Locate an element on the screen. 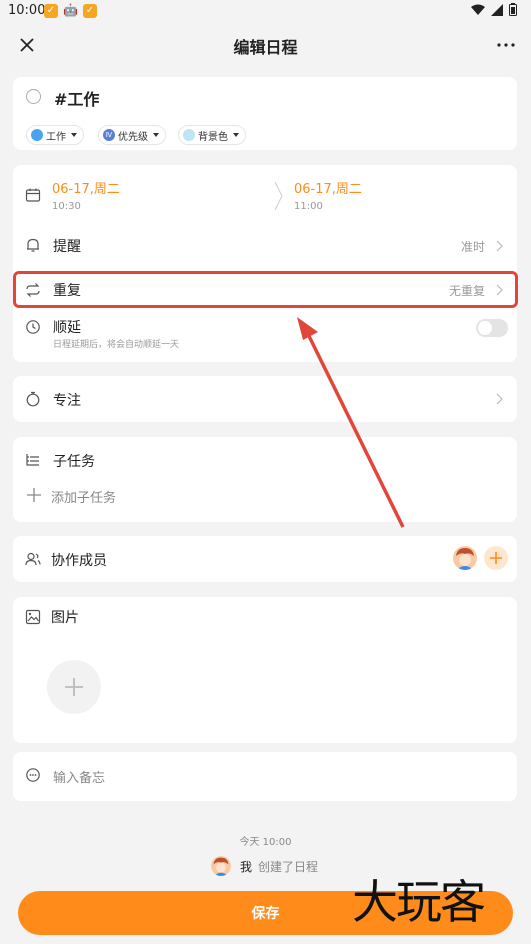  postpone-label: 顺延 is located at coordinates (67, 328).